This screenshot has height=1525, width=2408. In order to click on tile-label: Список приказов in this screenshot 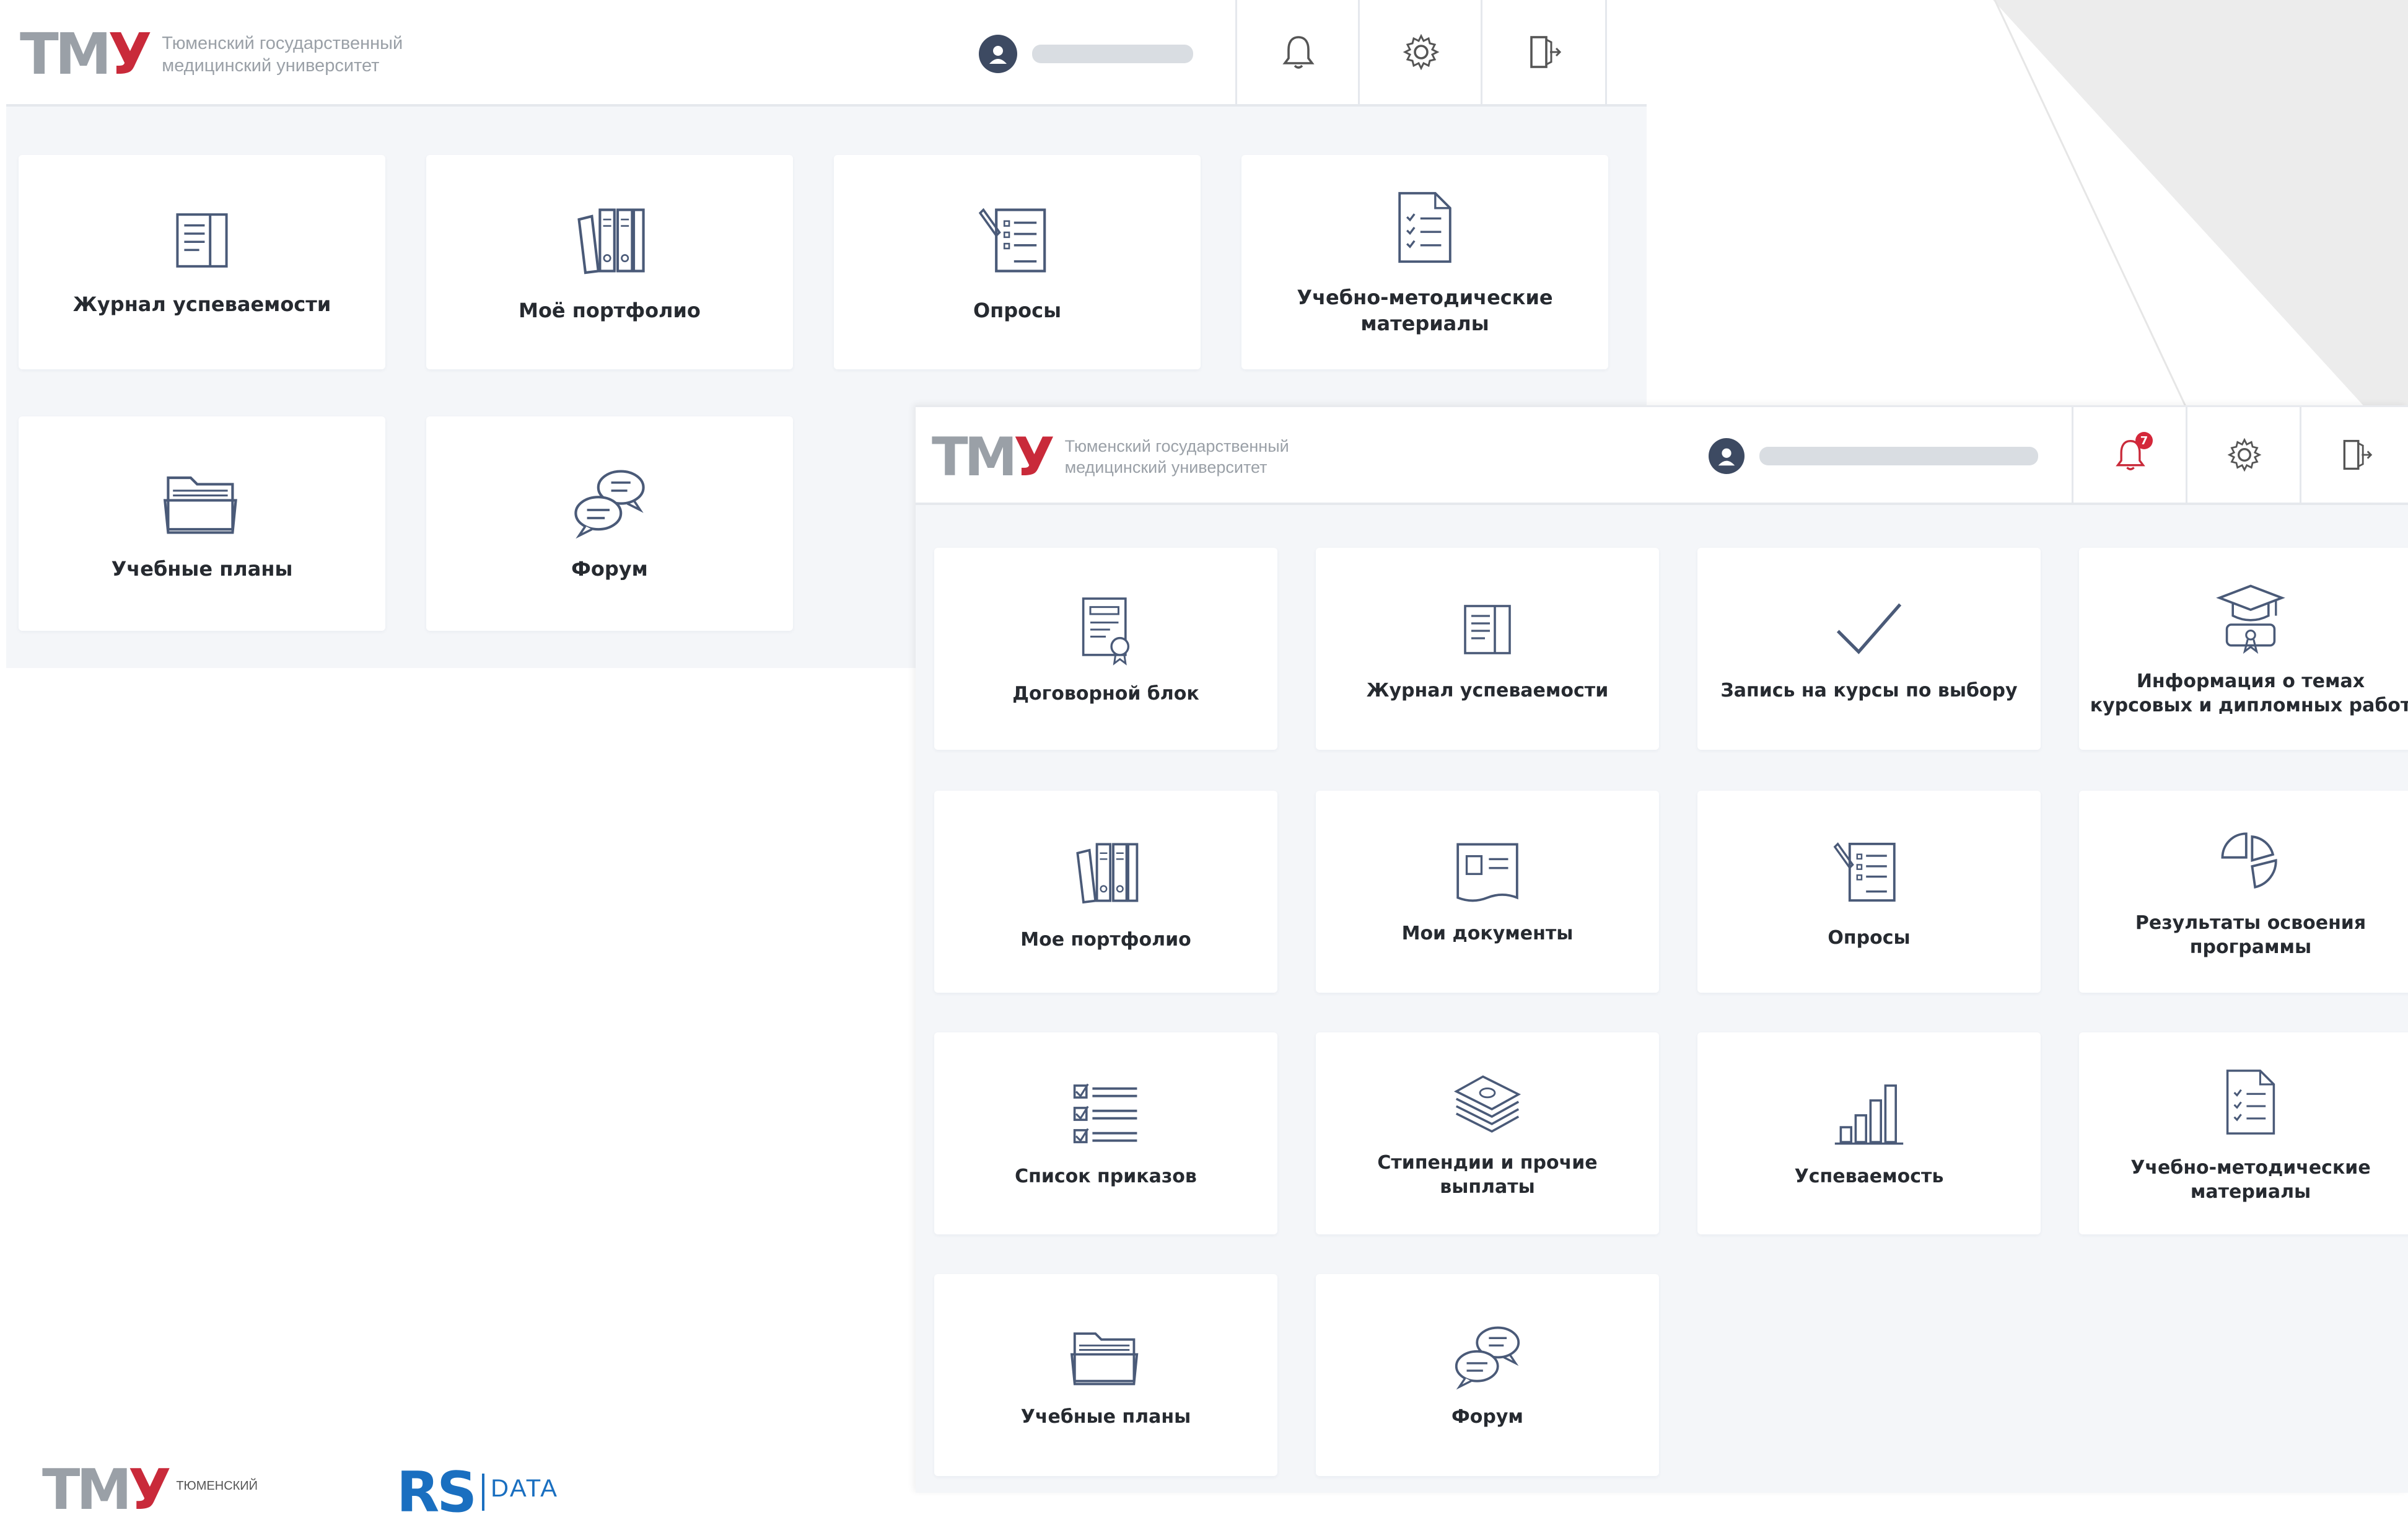, I will do `click(1106, 1176)`.